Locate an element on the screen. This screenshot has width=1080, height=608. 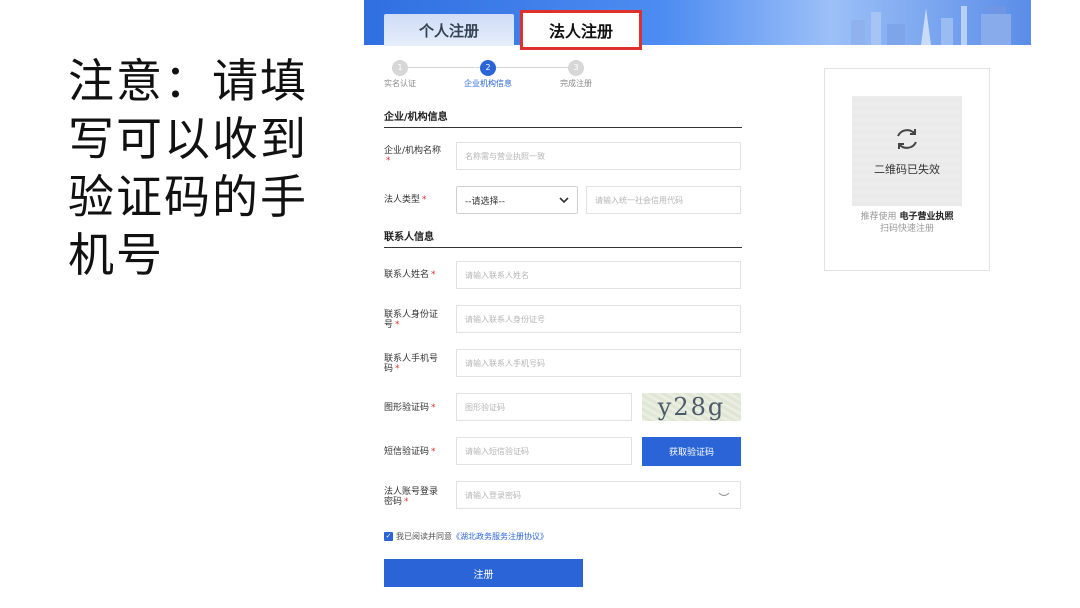
contact-phone-label: 联系人手机号码 * is located at coordinates (411, 364).